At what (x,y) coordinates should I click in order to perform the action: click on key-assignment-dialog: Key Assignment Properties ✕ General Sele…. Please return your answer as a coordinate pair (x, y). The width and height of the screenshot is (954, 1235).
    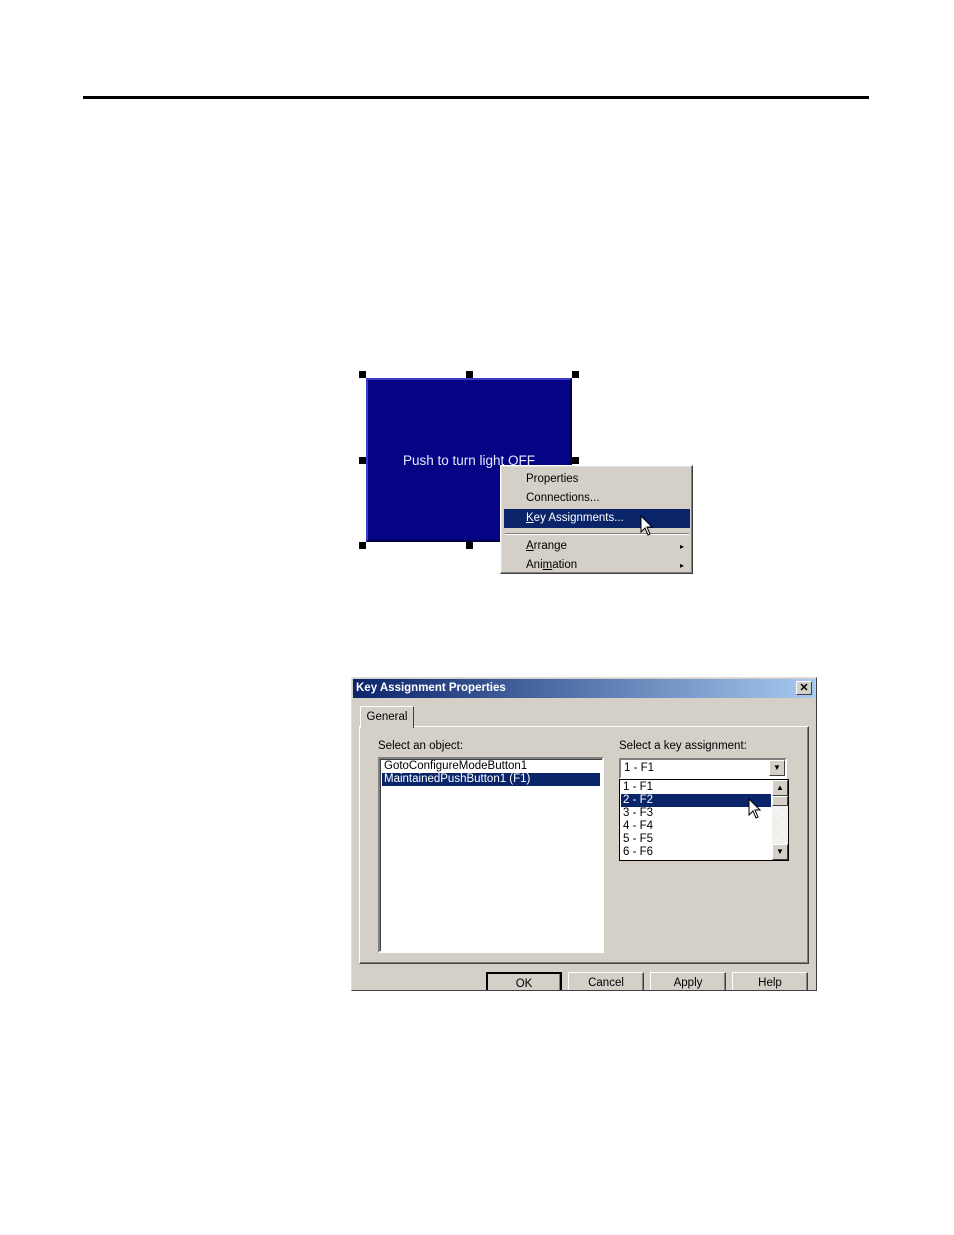
    Looking at the image, I should click on (584, 834).